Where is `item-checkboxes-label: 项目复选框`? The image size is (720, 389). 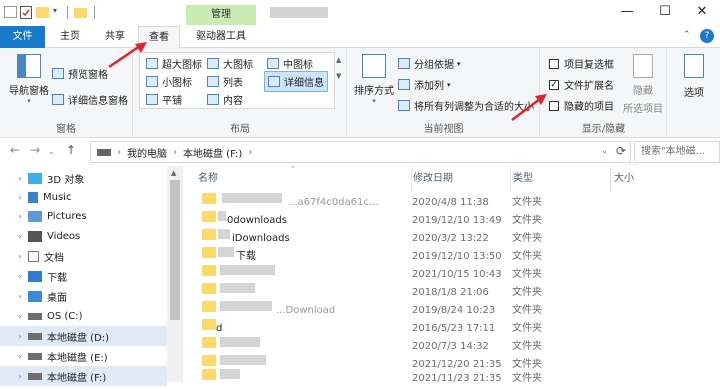
item-checkboxes-label: 项目复选框 is located at coordinates (589, 65).